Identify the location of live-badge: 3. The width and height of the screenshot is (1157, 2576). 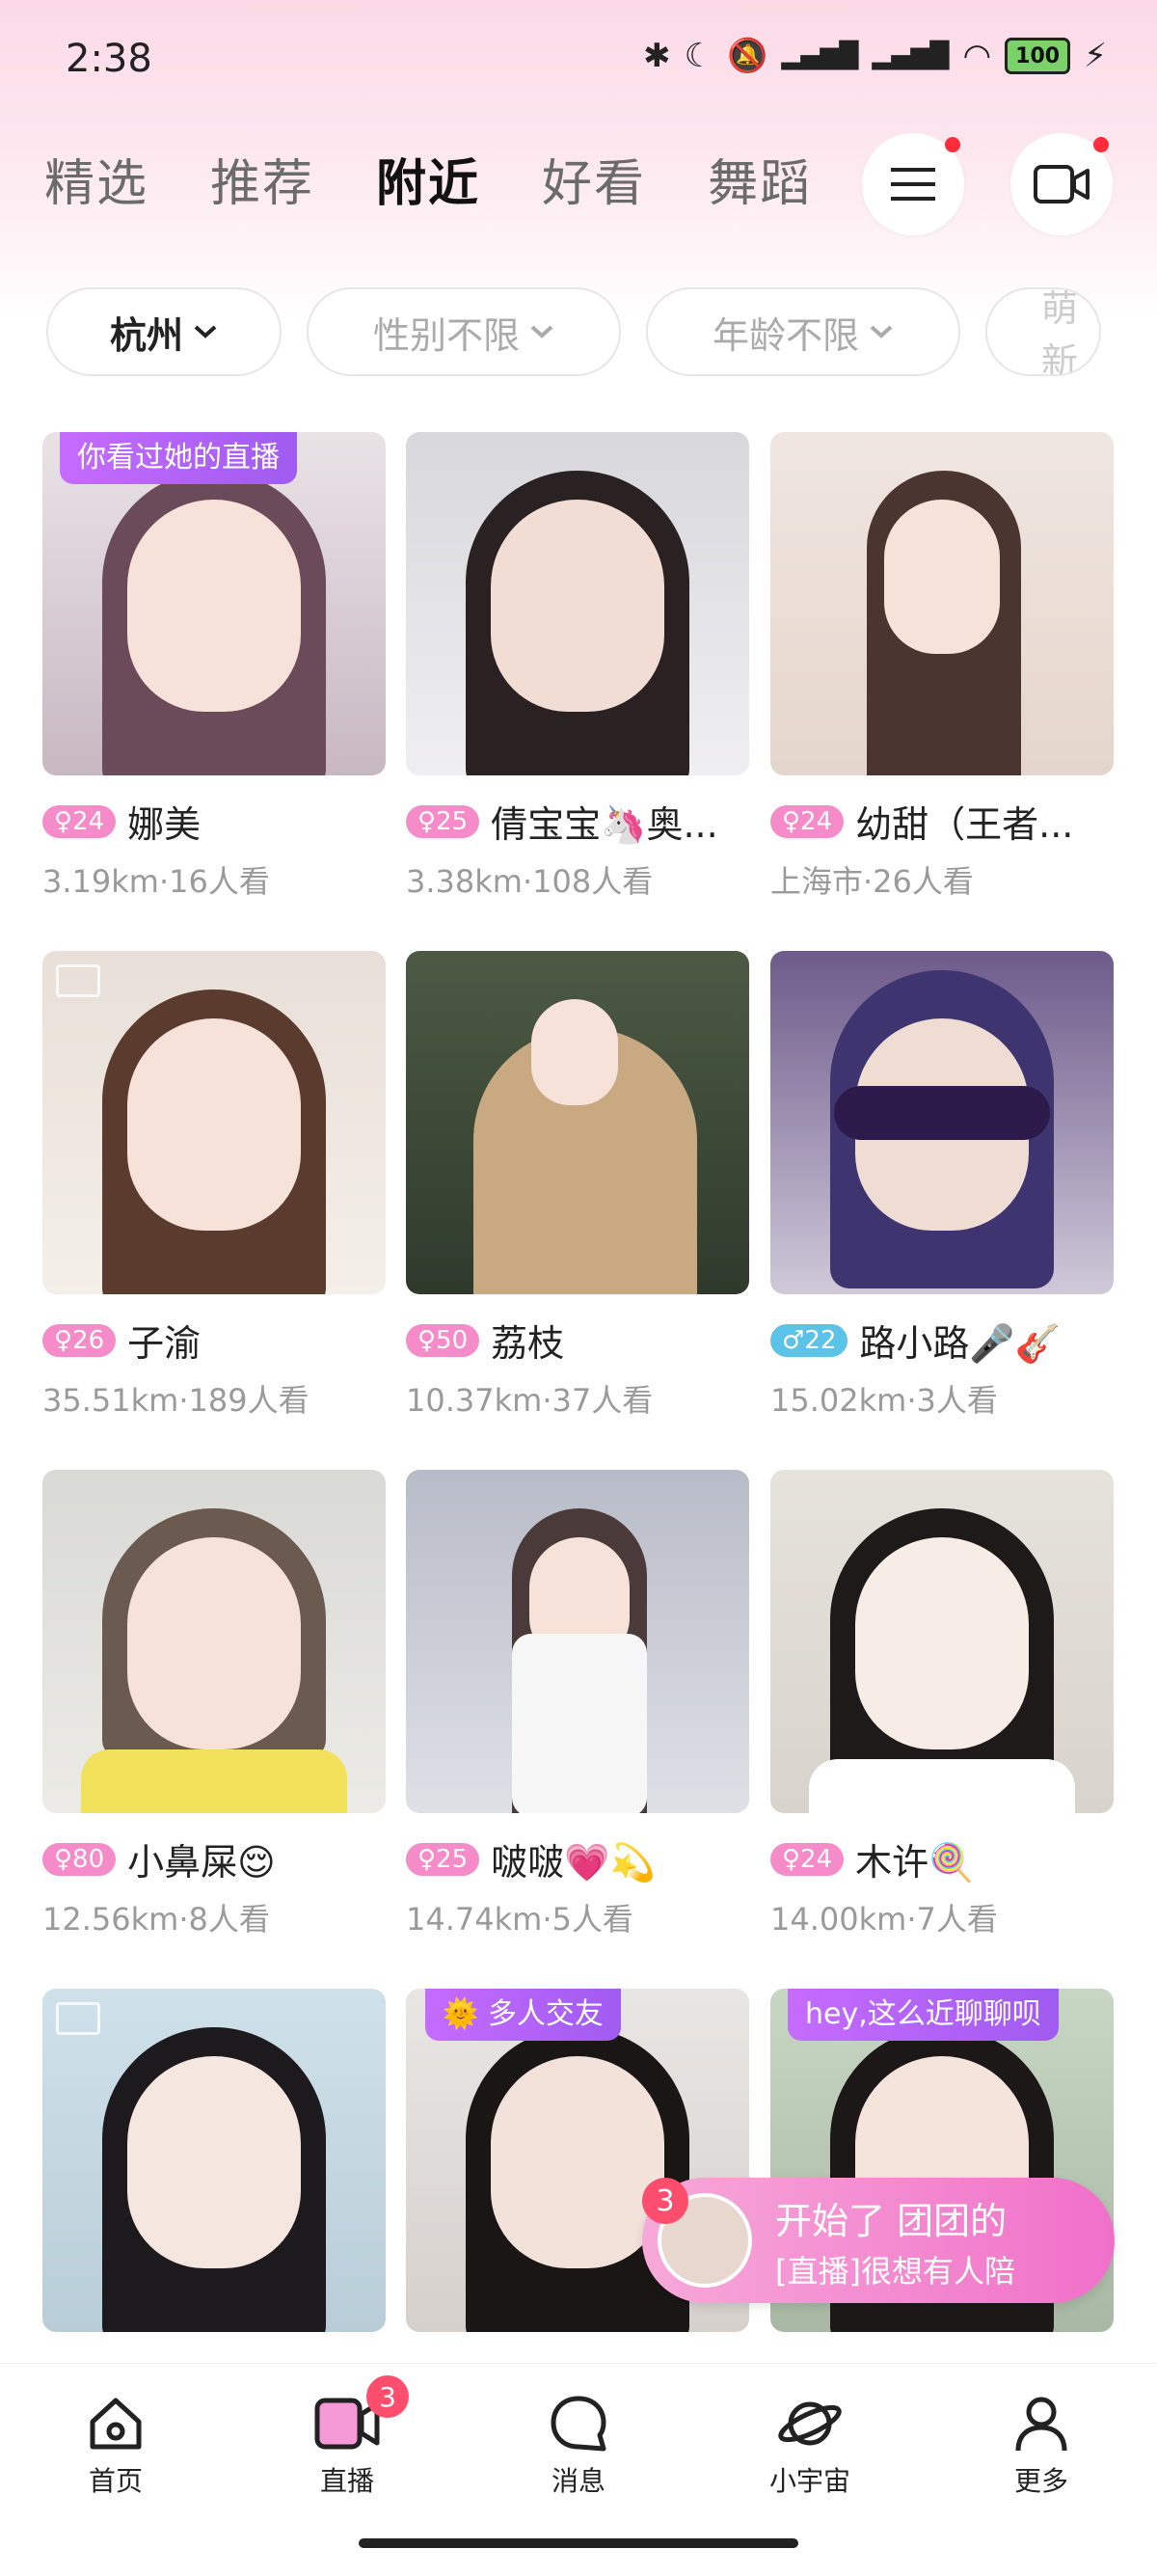
(387, 2396).